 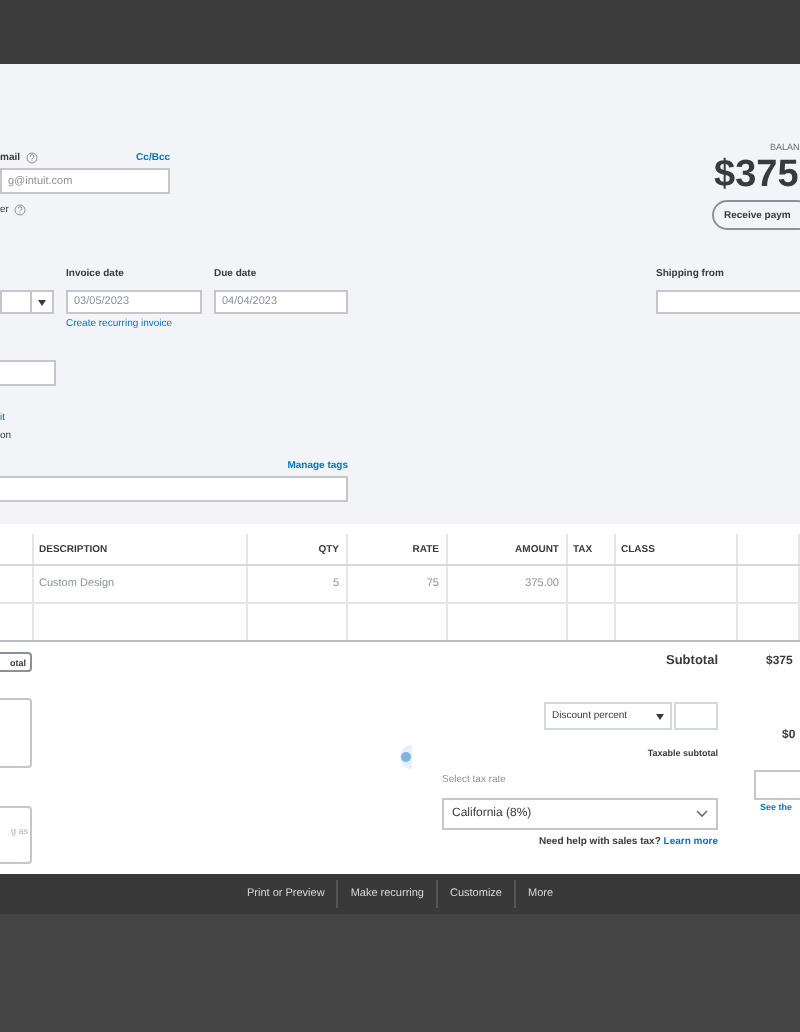 What do you see at coordinates (174, 489) in the screenshot?
I see `tags-field` at bounding box center [174, 489].